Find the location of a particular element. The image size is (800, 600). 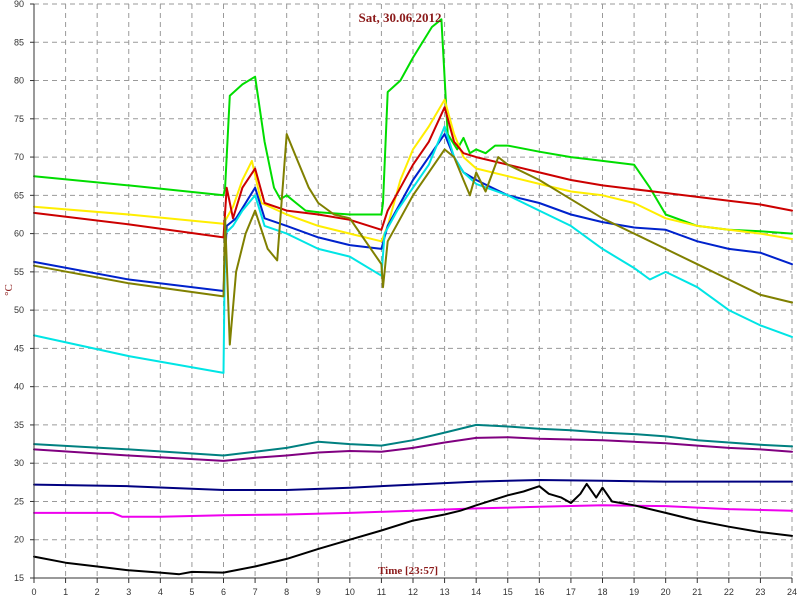

y-tick-label: 15 is located at coordinates (19, 578).